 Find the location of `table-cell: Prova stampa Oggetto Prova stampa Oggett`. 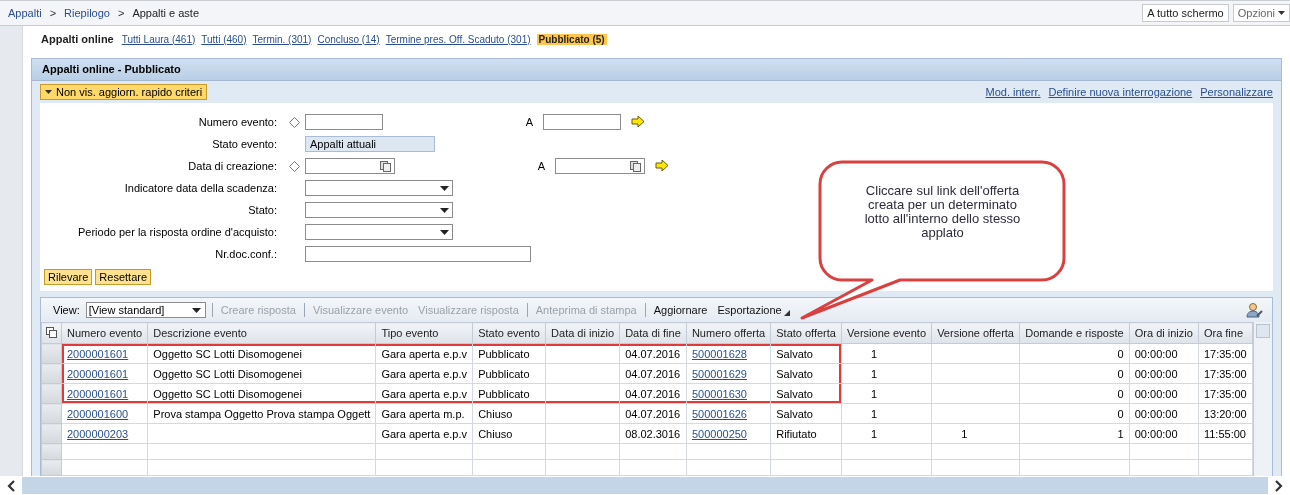

table-cell: Prova stampa Oggetto Prova stampa Oggett is located at coordinates (262, 413).